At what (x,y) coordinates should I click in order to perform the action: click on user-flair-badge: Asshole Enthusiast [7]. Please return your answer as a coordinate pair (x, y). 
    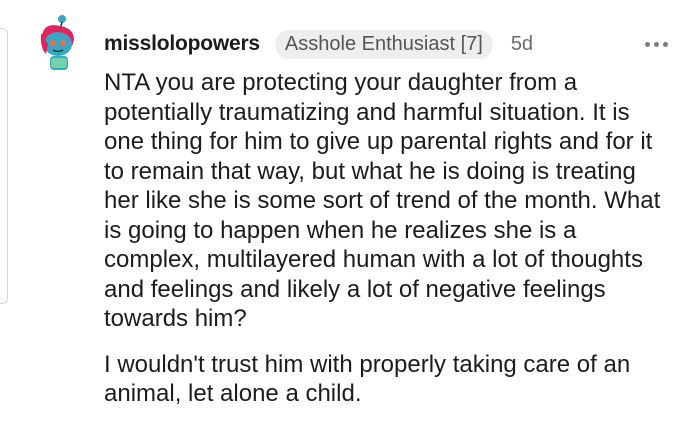
    Looking at the image, I should click on (383, 44).